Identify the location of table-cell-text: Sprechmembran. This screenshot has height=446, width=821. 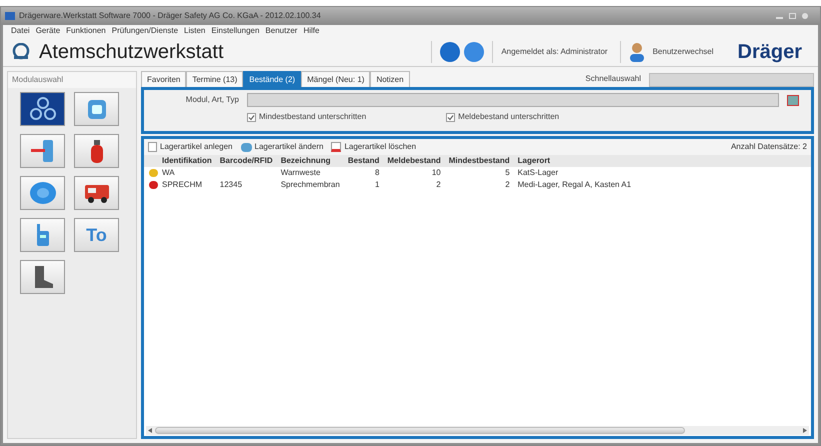
(310, 185).